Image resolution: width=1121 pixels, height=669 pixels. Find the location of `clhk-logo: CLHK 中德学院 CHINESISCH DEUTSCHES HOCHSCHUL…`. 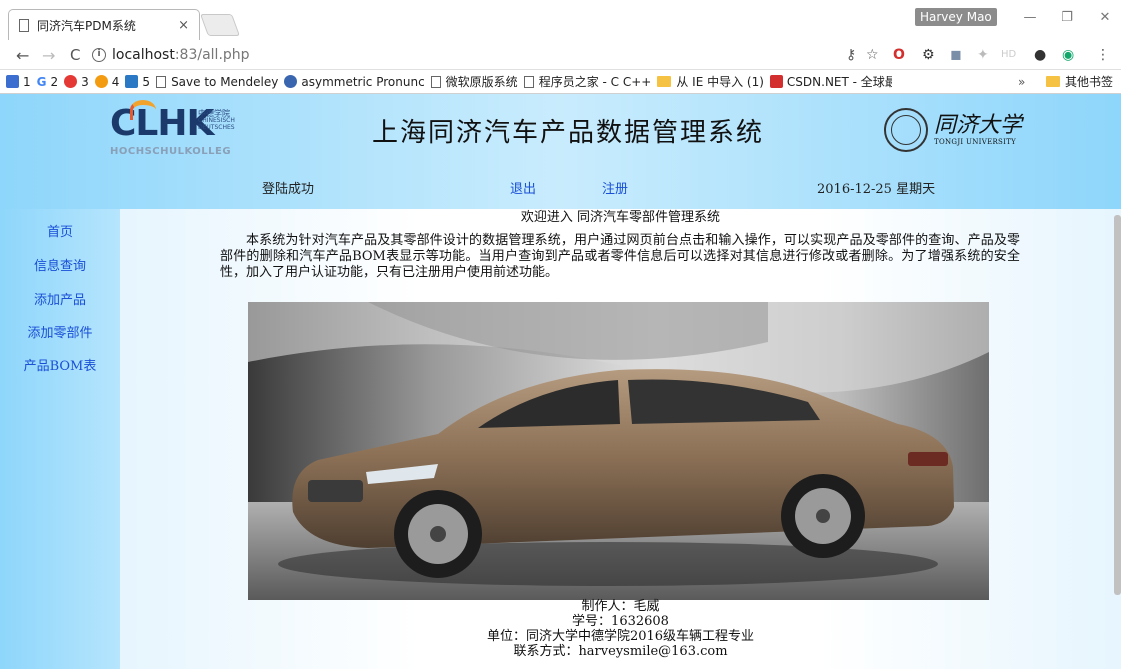

clhk-logo: CLHK 中德学院 CHINESISCH DEUTSCHES HOCHSCHUL… is located at coordinates (185, 130).